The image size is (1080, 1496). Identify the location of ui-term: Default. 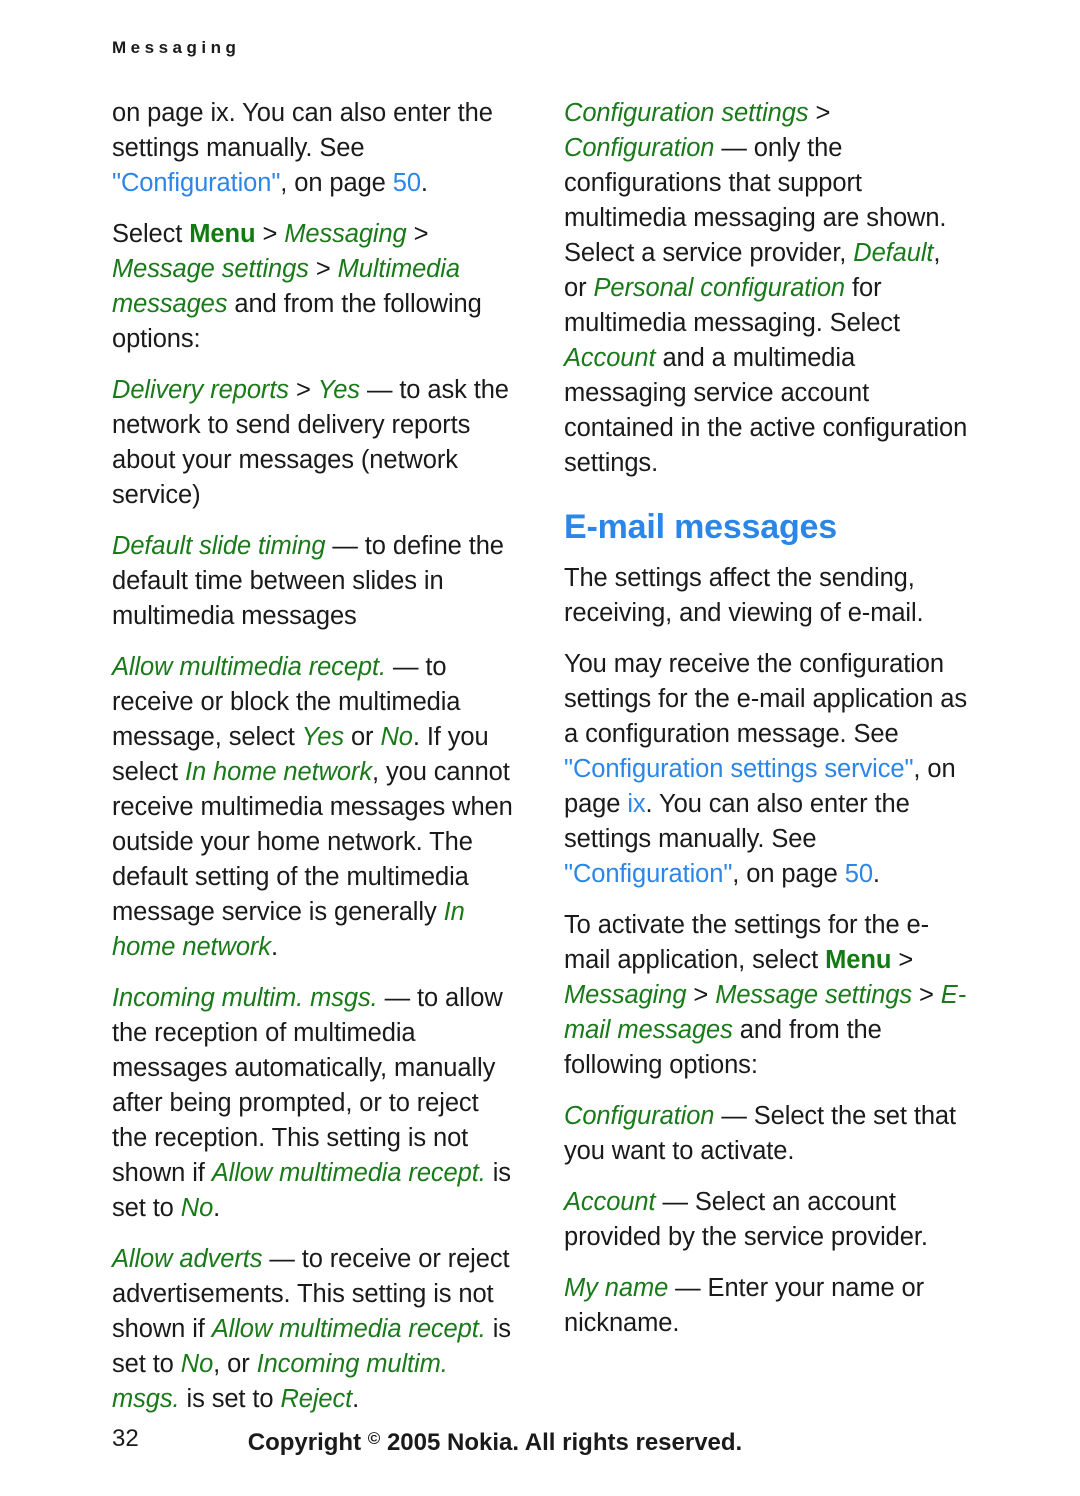
(893, 253).